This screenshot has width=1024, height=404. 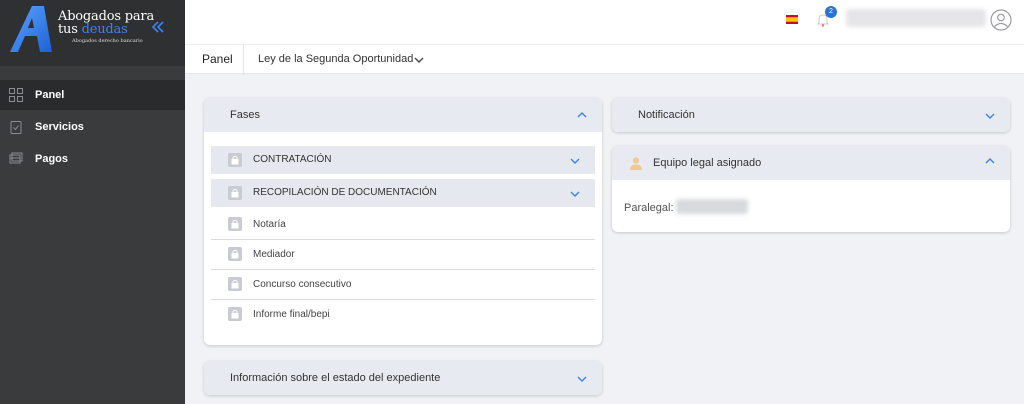 What do you see at coordinates (792, 19) in the screenshot?
I see `spain-flag-icon` at bounding box center [792, 19].